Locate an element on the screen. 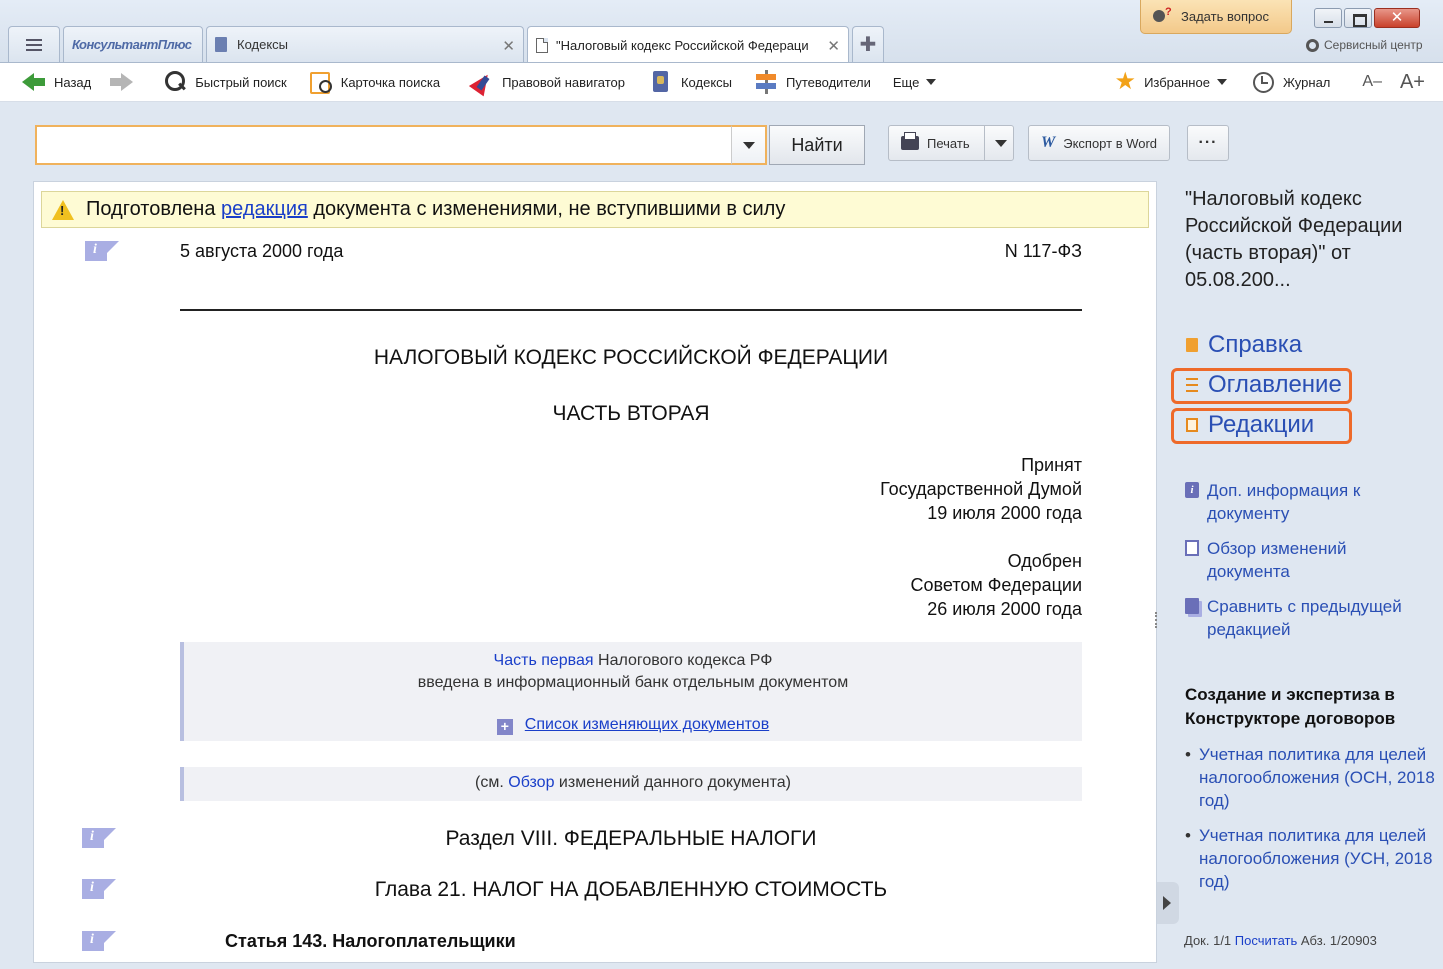 The height and width of the screenshot is (969, 1443). font-decrease-label: A– is located at coordinates (1372, 81).